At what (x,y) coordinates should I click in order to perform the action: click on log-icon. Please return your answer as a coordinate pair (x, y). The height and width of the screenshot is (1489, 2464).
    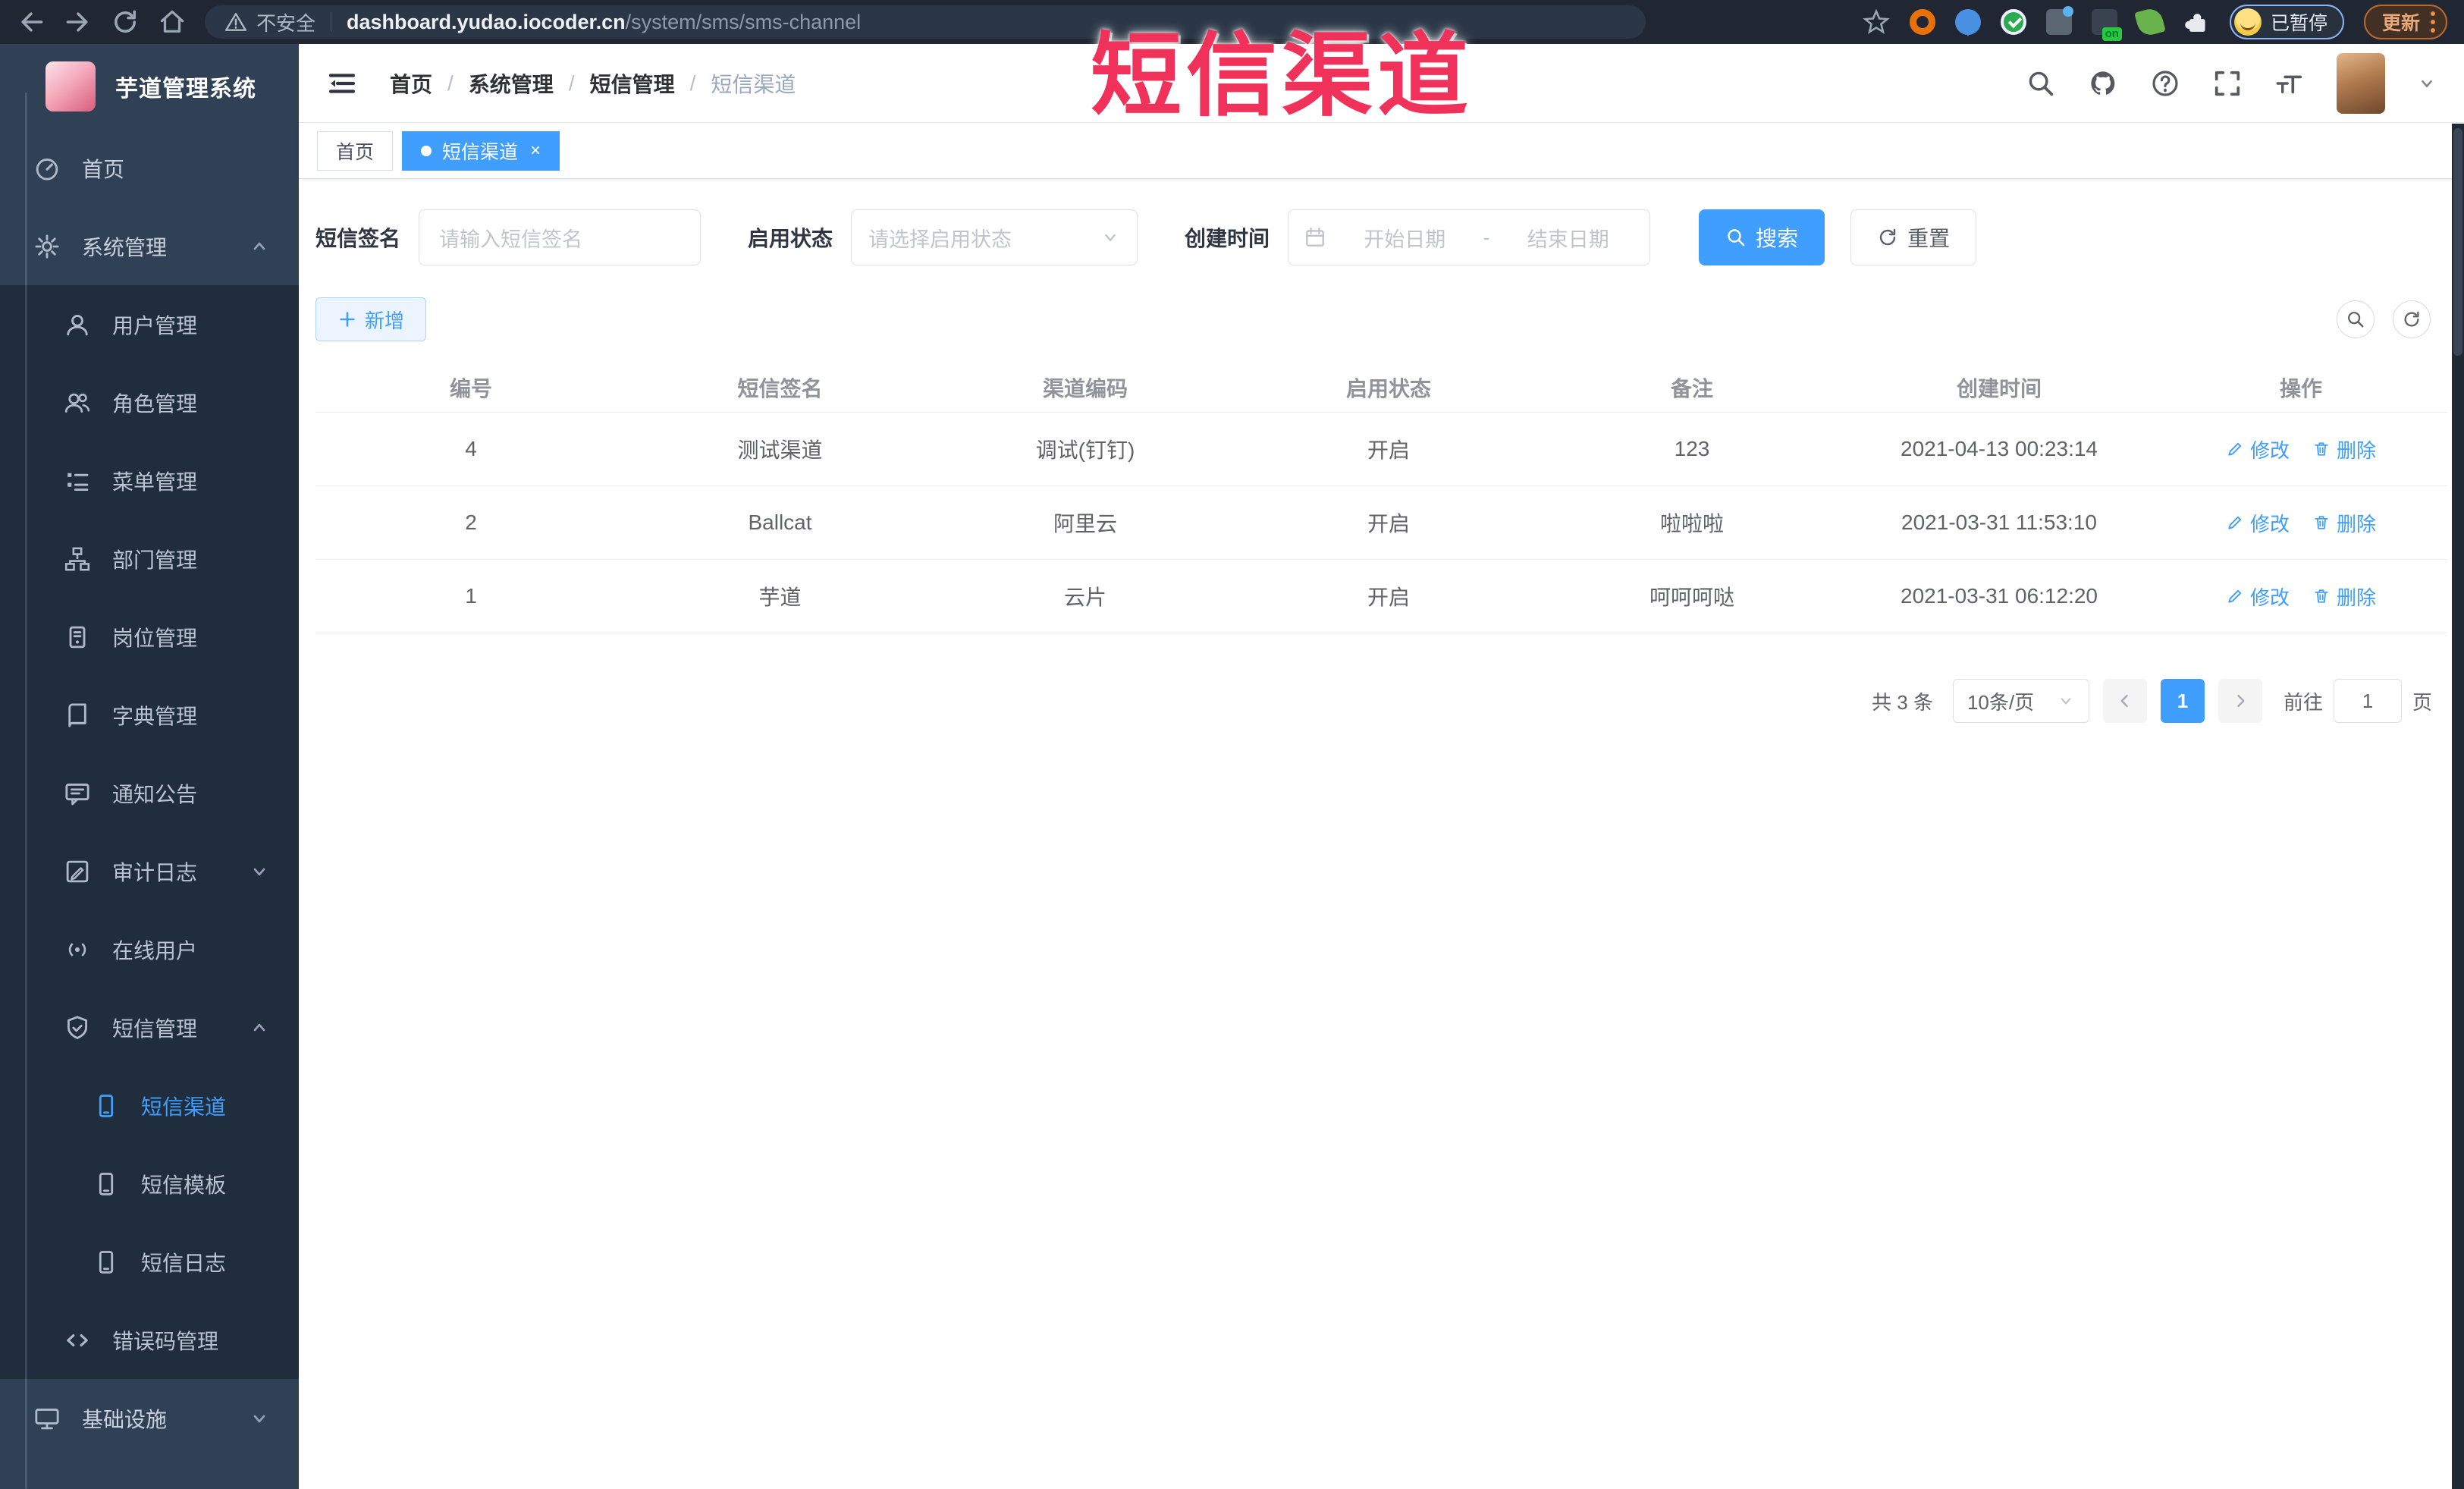
    Looking at the image, I should click on (77, 872).